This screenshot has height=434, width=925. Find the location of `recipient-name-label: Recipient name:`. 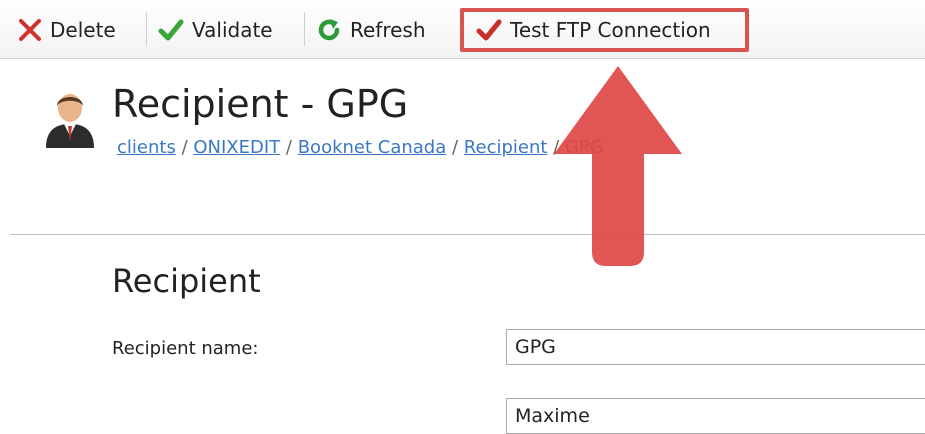

recipient-name-label: Recipient name: is located at coordinates (185, 348).